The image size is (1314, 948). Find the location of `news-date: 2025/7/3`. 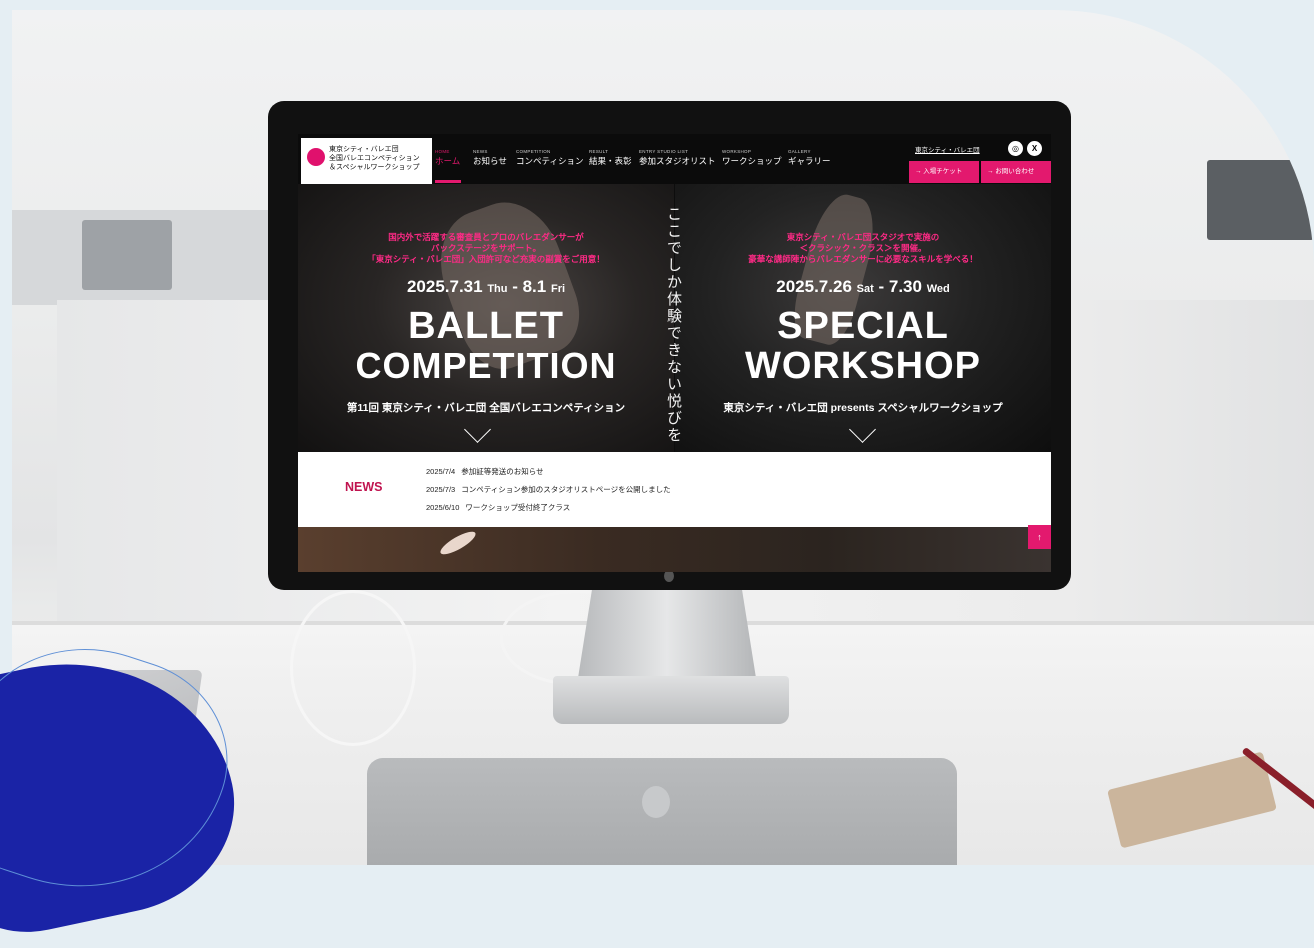

news-date: 2025/7/3 is located at coordinates (441, 489).